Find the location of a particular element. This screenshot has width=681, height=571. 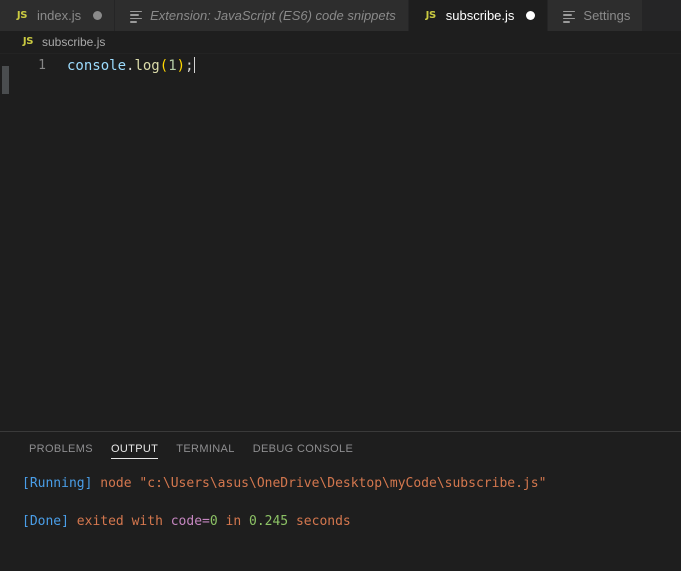

tab-label: subscribe.js is located at coordinates (480, 15).